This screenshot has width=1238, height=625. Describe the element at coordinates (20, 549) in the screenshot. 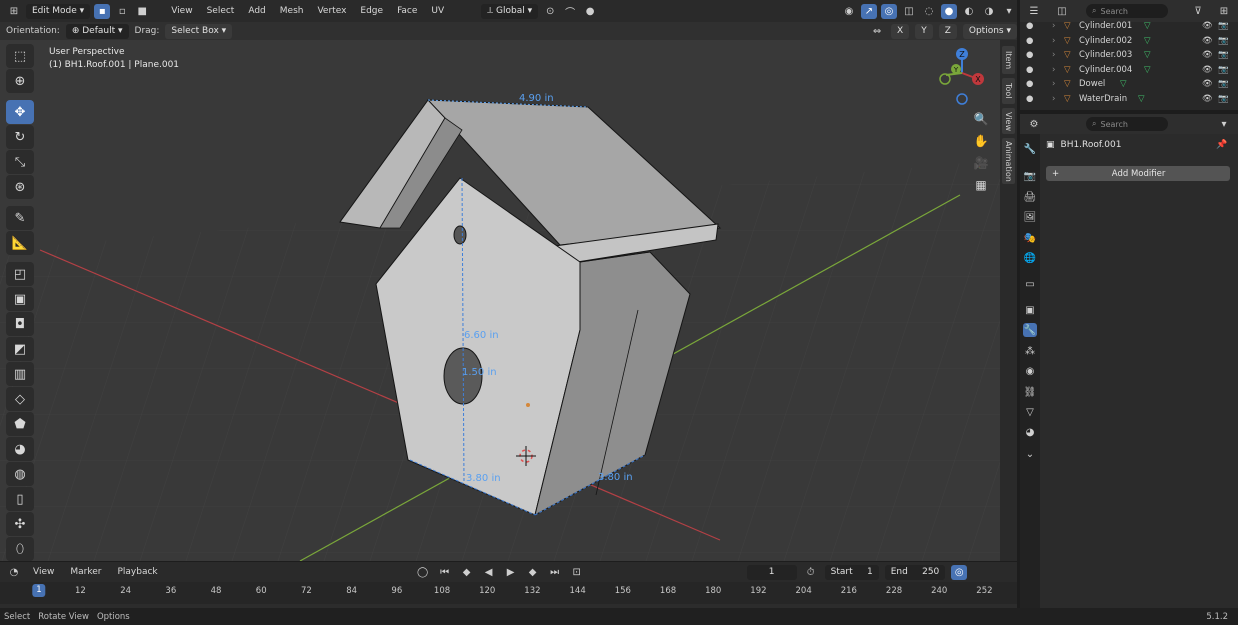

I see `shear-tool-icon: ⬯` at that location.